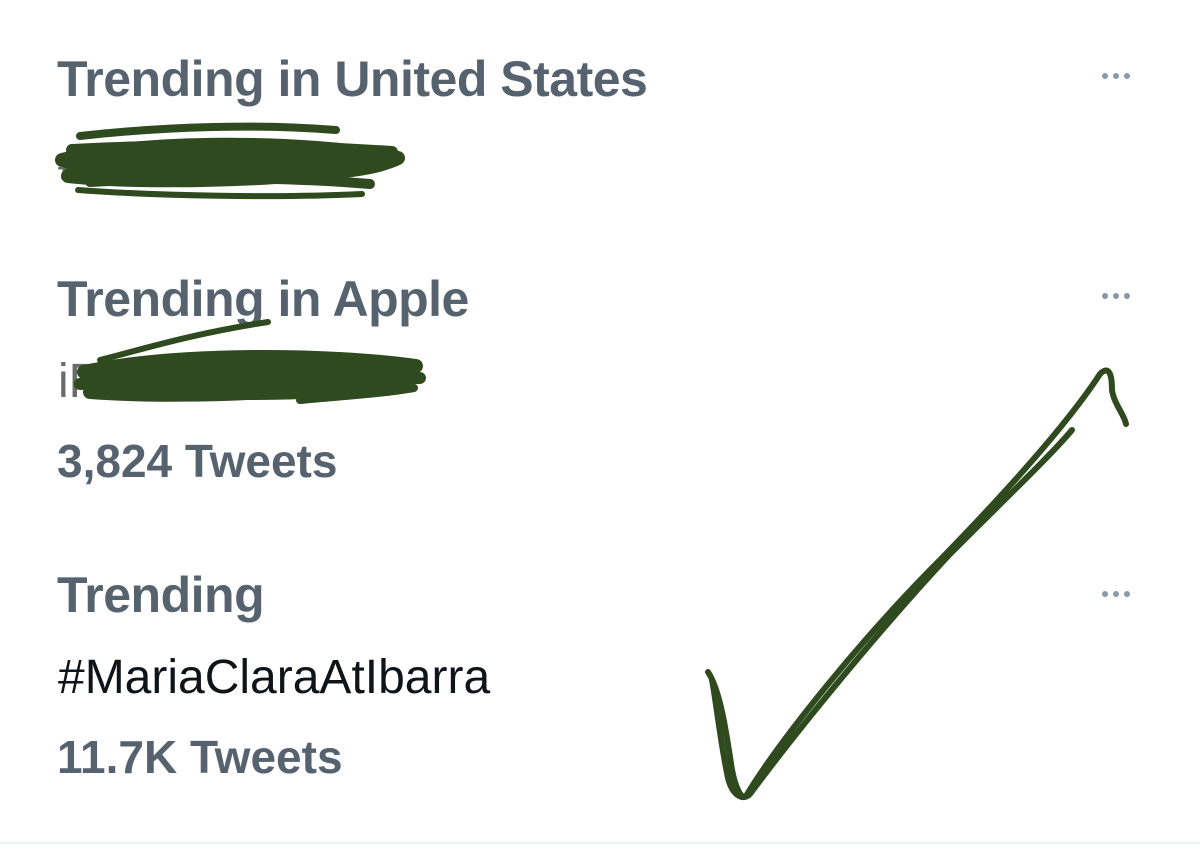  What do you see at coordinates (200, 757) in the screenshot?
I see `trend-tweet-count: 11.7K Tweets` at bounding box center [200, 757].